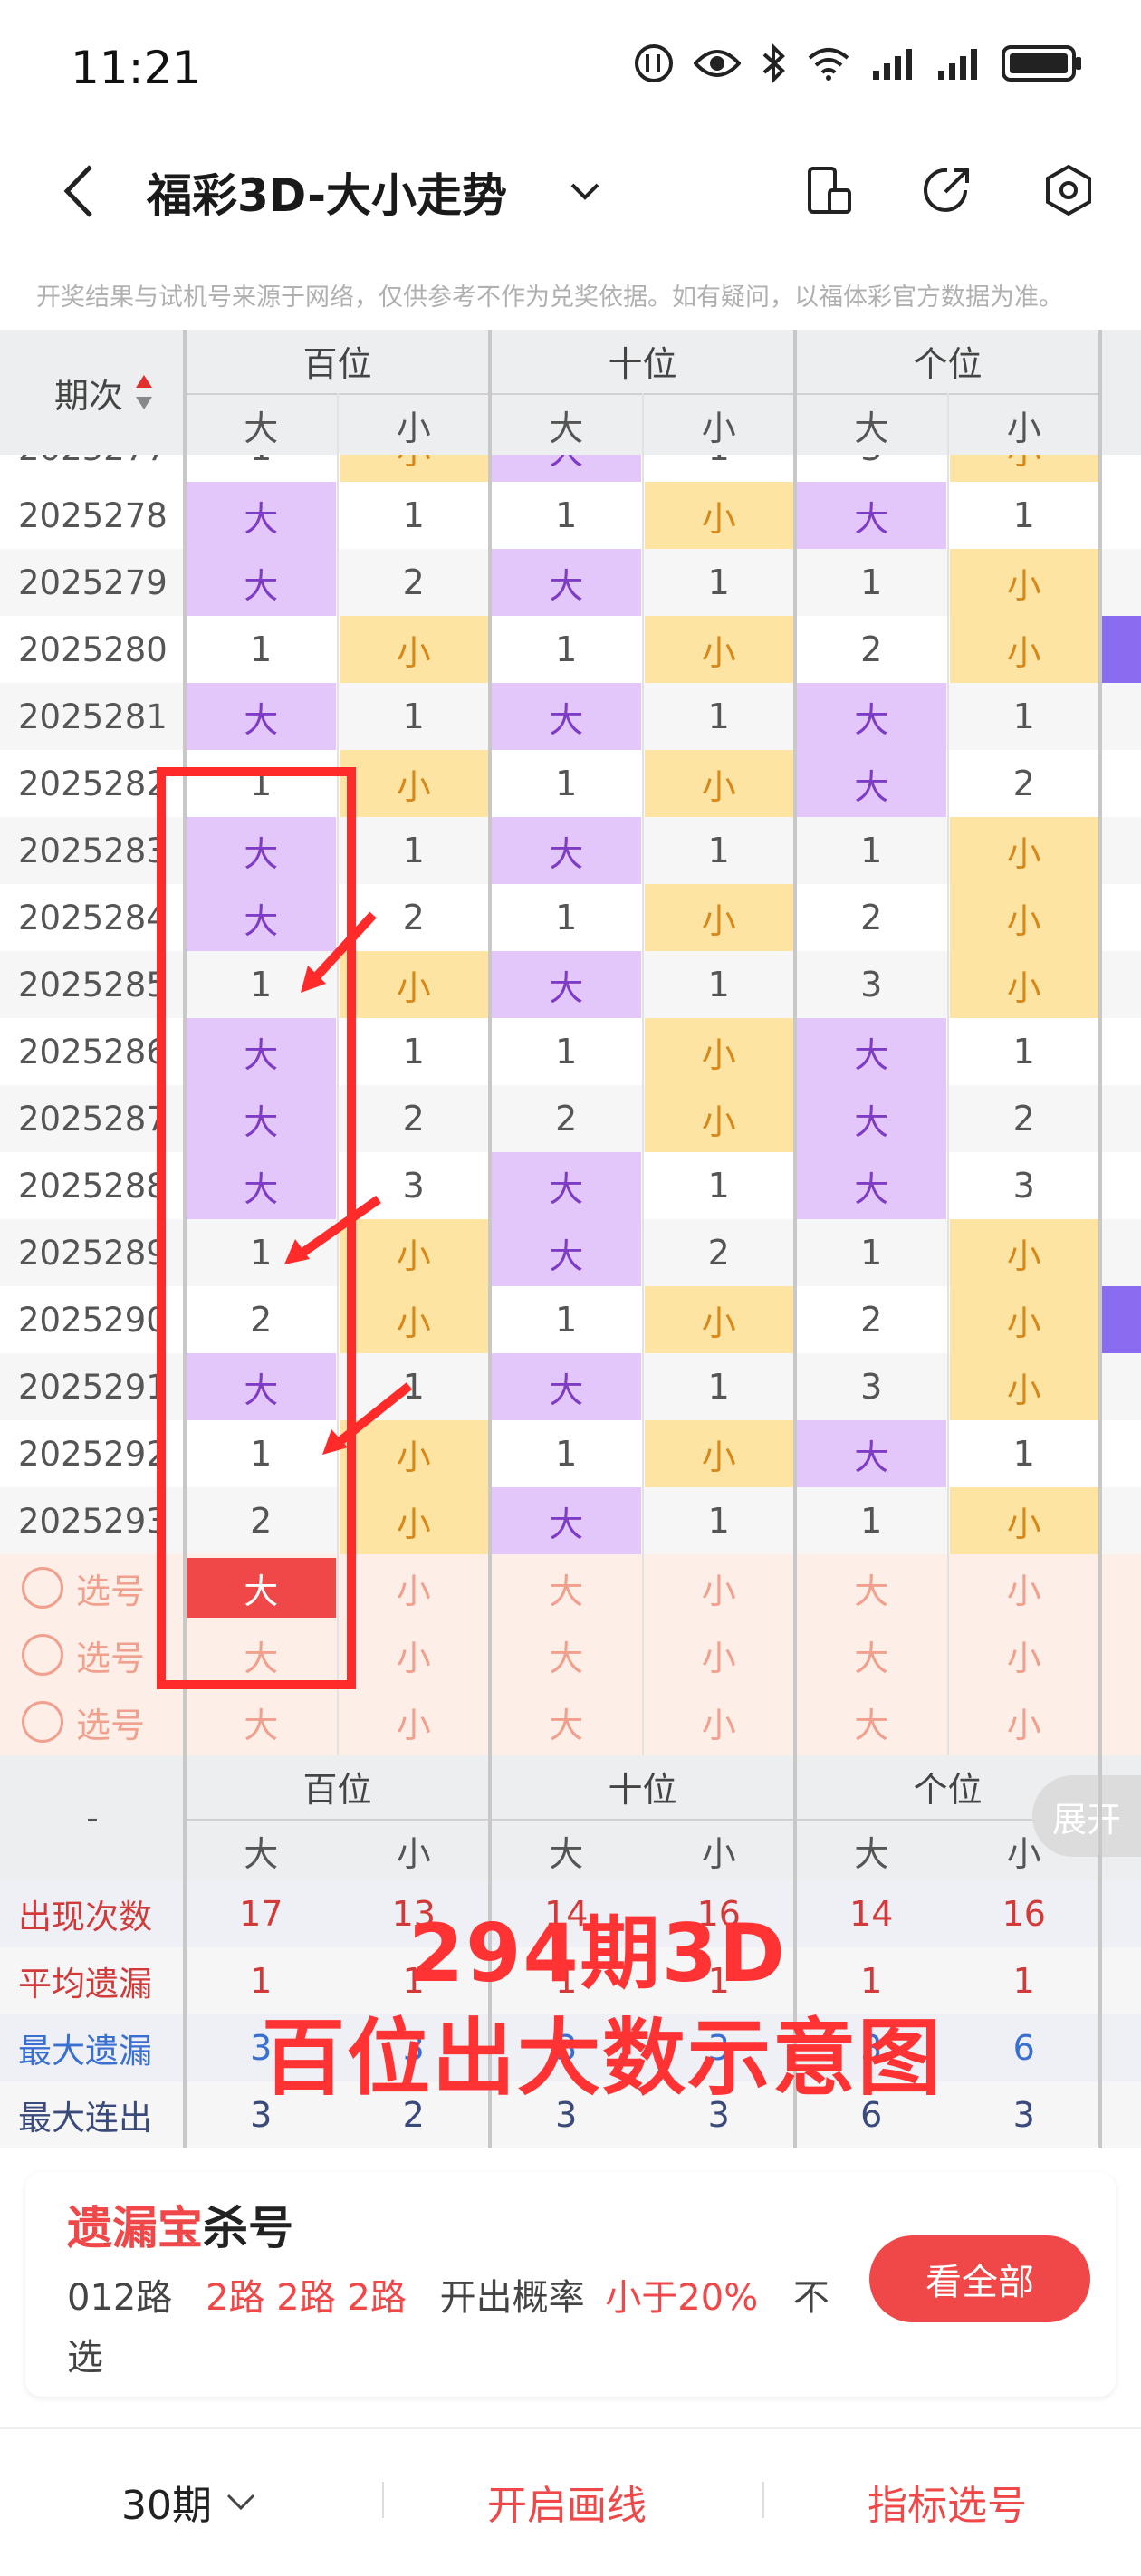 This screenshot has width=1141, height=2576. Describe the element at coordinates (337, 1789) in the screenshot. I see `stats-group-header-0: 百位` at that location.